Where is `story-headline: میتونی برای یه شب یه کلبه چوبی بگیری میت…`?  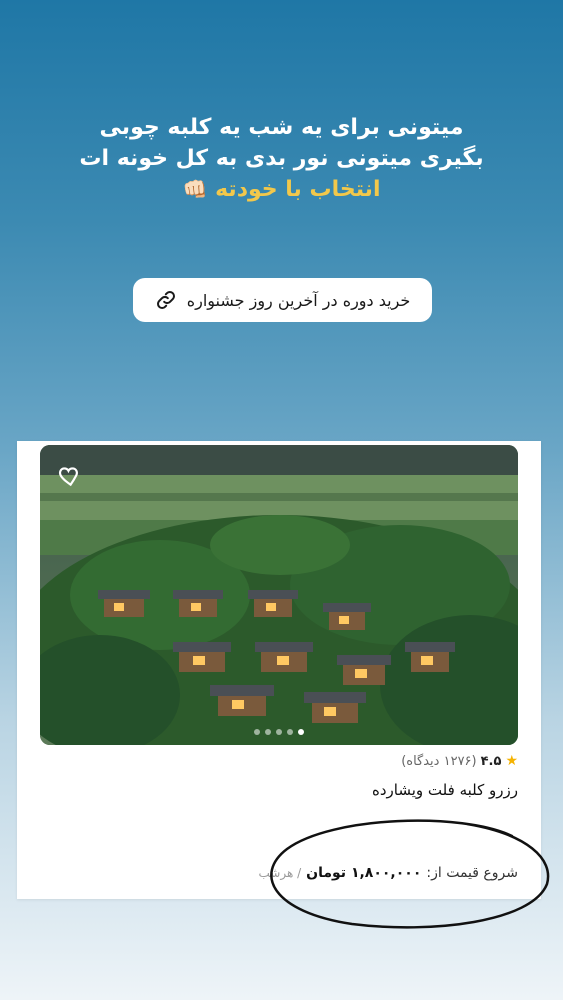 story-headline: میتونی برای یه شب یه کلبه چوبی بگیری میت… is located at coordinates (281, 158).